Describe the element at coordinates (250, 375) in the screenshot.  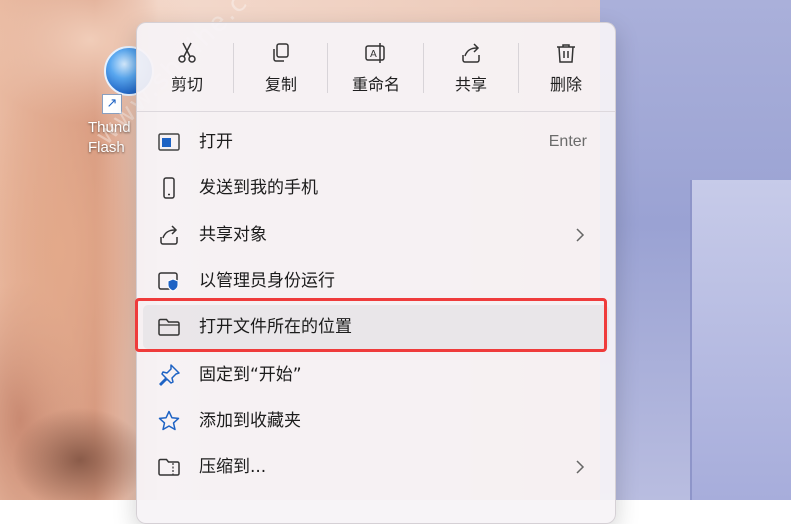
I see `menu-item-label: 固定到“开始”` at that location.